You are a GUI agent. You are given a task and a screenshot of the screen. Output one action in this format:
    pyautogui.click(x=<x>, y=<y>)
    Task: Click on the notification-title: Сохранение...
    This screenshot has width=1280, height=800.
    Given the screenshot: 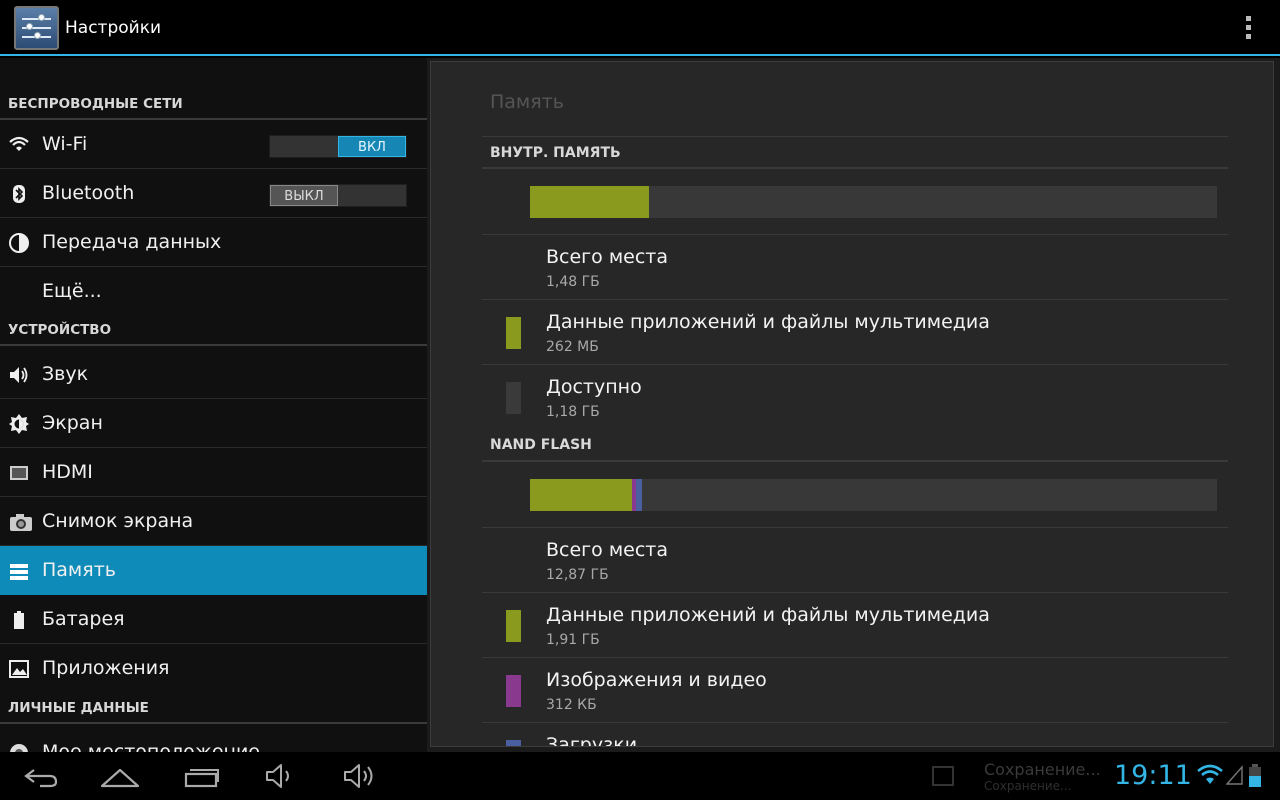 What is the action you would take?
    pyautogui.click(x=1042, y=769)
    